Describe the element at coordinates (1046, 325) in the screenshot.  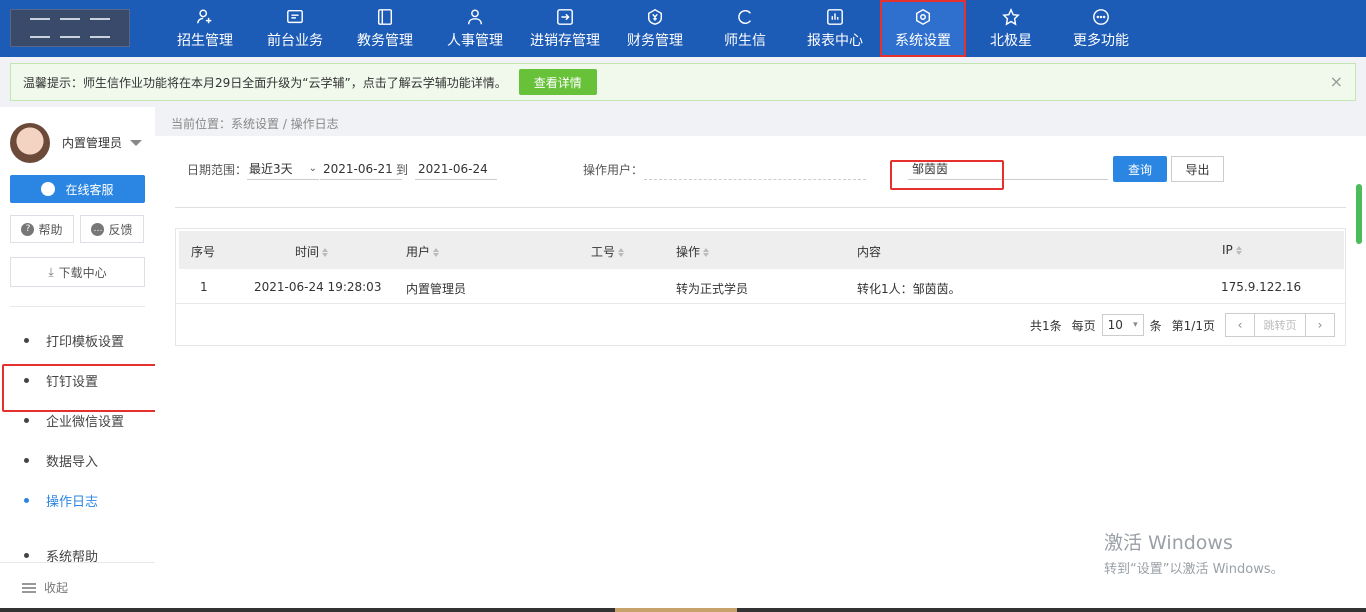
I see `total-count: 共1条` at that location.